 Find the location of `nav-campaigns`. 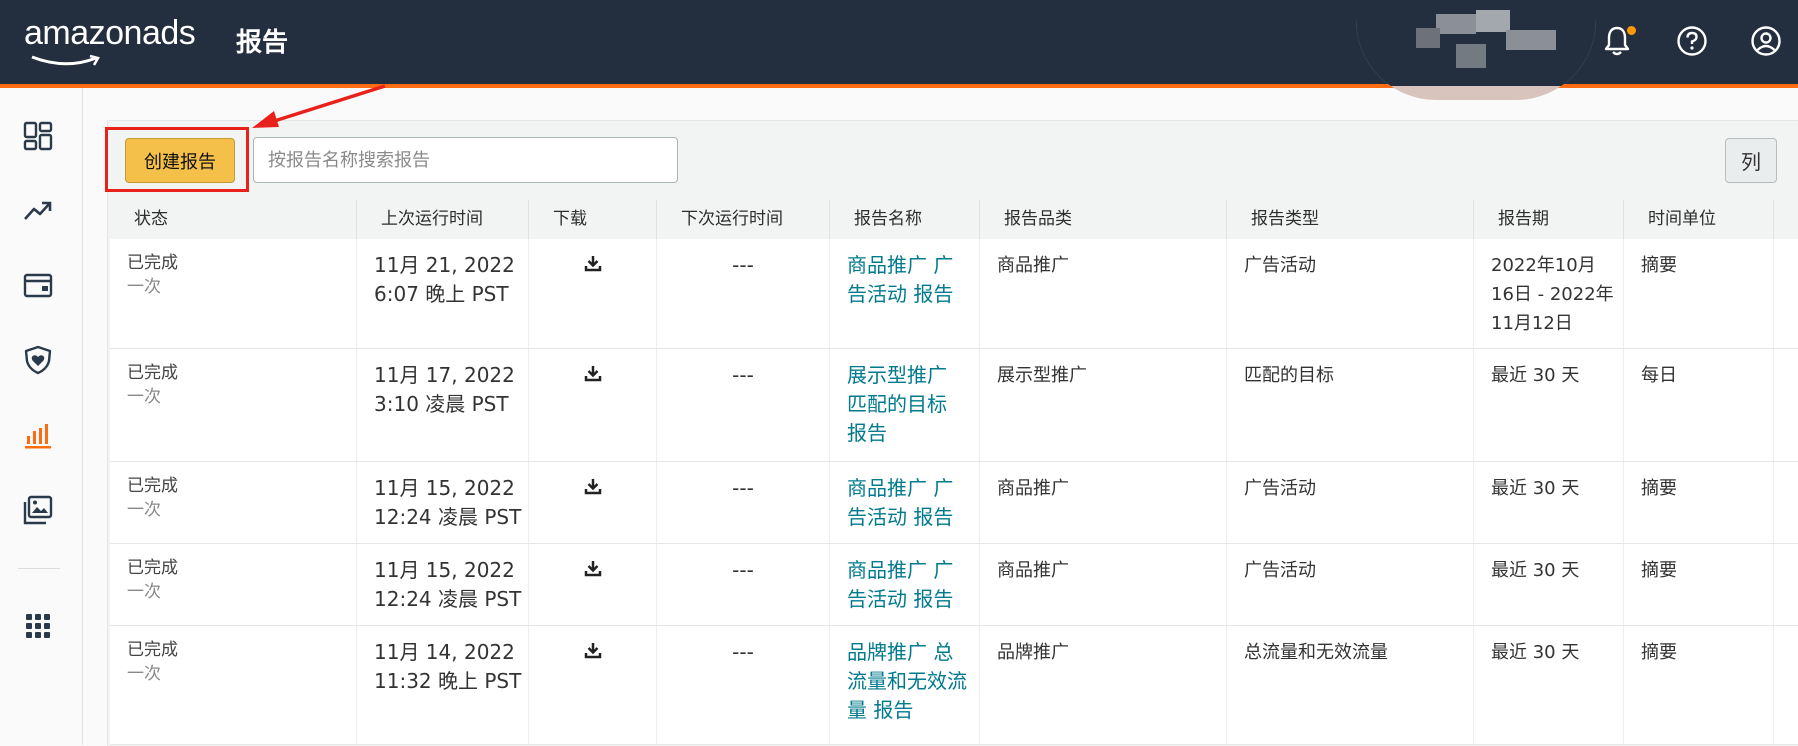

nav-campaigns is located at coordinates (38, 210).